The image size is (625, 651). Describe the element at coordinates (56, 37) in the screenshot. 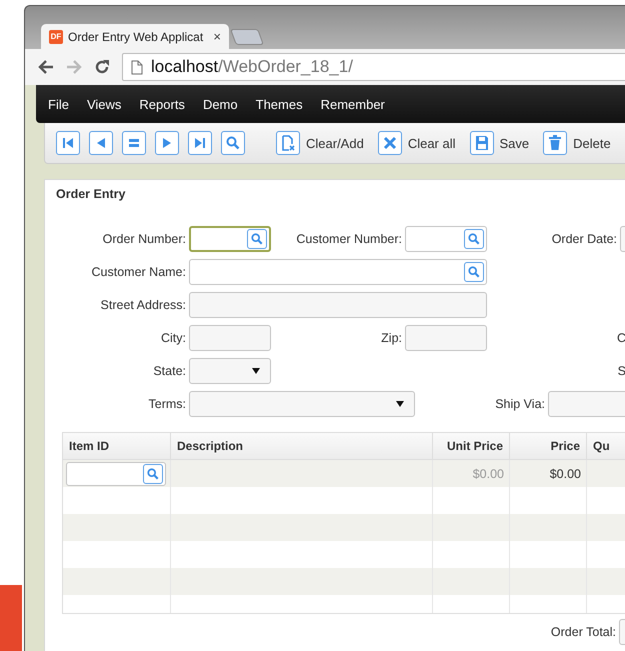

I see `favicon: DF` at that location.